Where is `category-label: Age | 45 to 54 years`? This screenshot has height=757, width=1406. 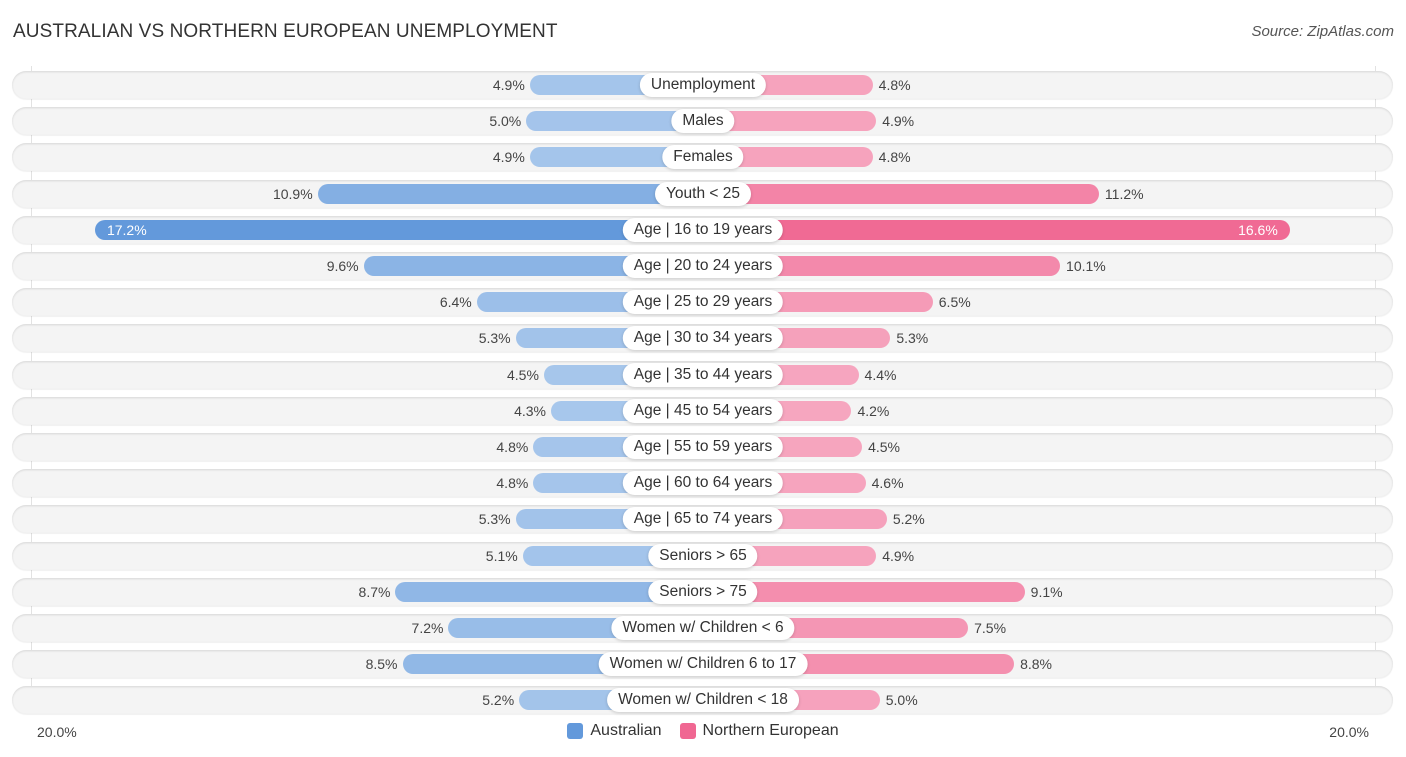 category-label: Age | 45 to 54 years is located at coordinates (703, 410).